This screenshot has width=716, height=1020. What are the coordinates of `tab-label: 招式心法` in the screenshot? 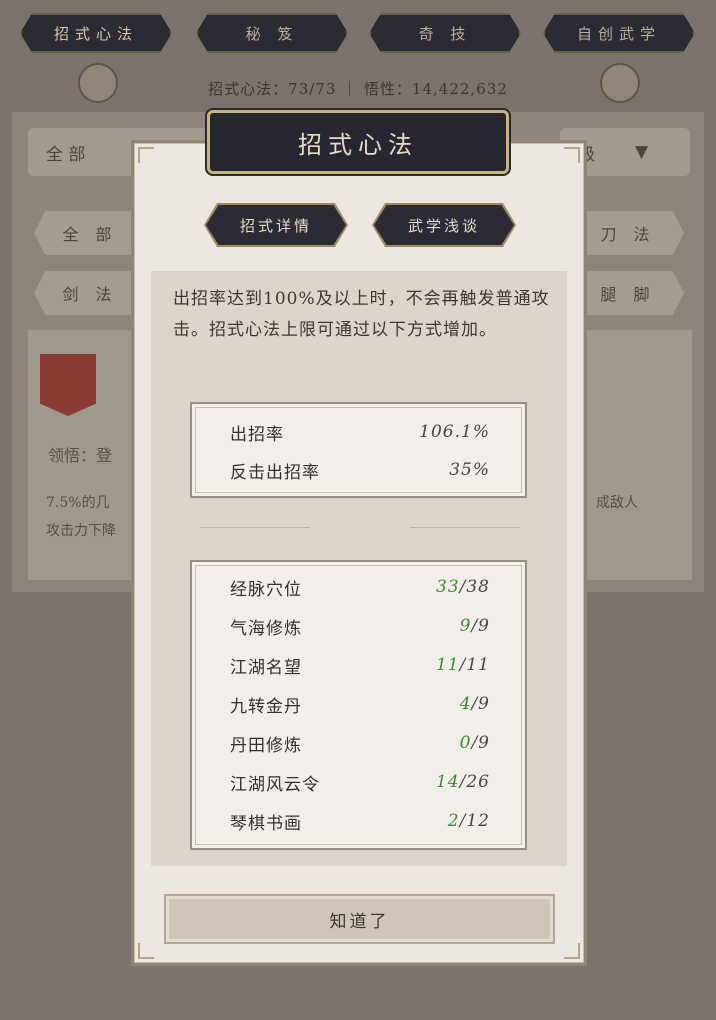 It's located at (95, 33).